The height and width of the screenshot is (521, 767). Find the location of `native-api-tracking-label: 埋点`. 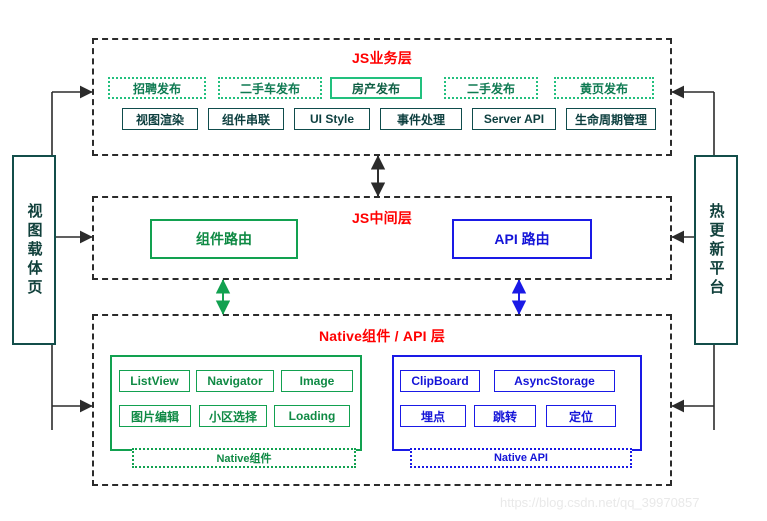

native-api-tracking-label: 埋点 is located at coordinates (432, 416).